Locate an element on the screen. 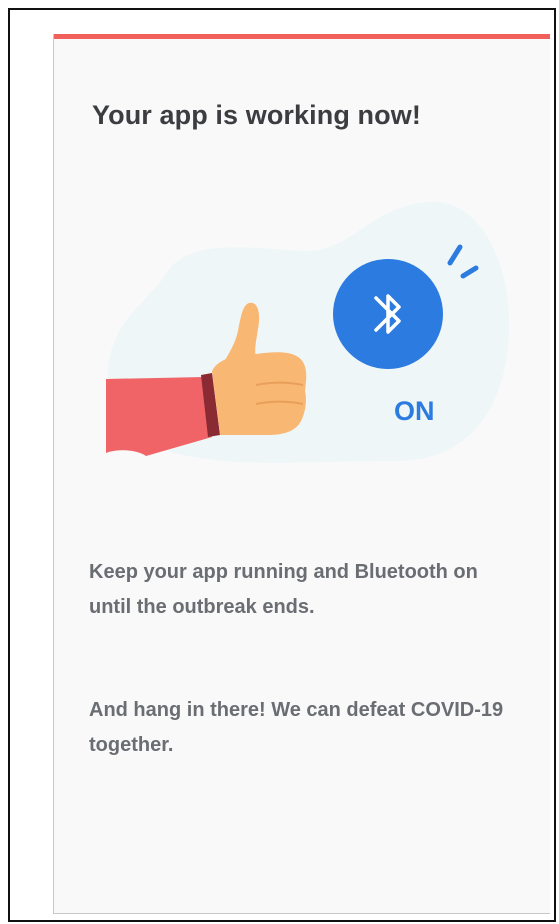  accent-top-bar is located at coordinates (302, 36).